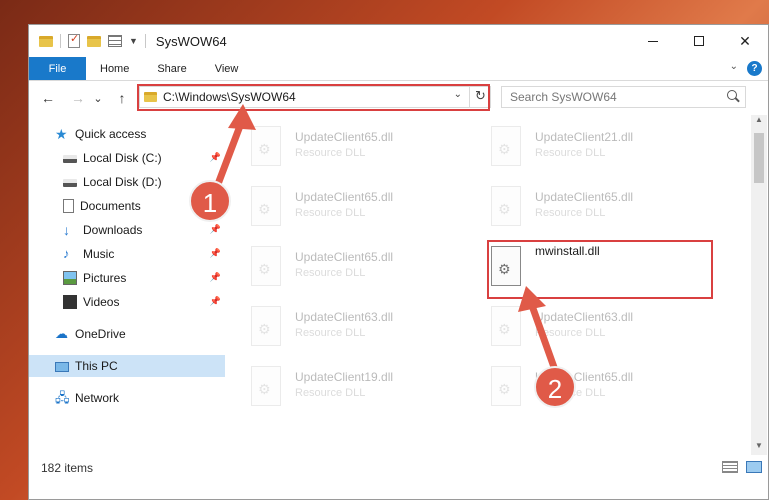 This screenshot has height=500, width=769. Describe the element at coordinates (68, 206) in the screenshot. I see `documents-icon` at that location.